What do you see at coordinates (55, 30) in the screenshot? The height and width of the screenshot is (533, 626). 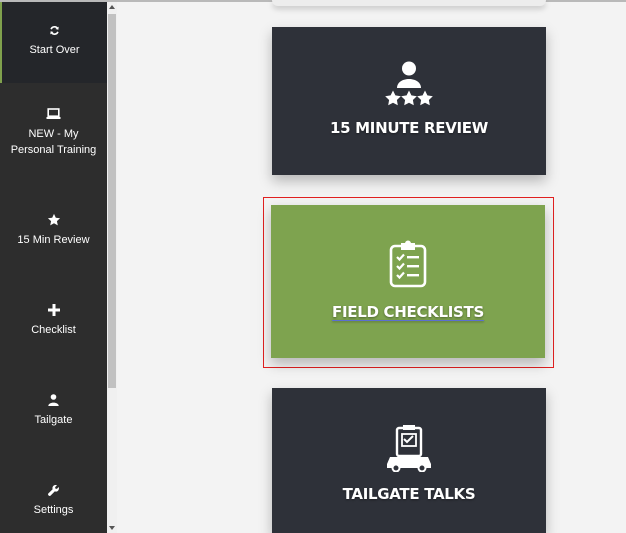 I see `refresh-icon` at bounding box center [55, 30].